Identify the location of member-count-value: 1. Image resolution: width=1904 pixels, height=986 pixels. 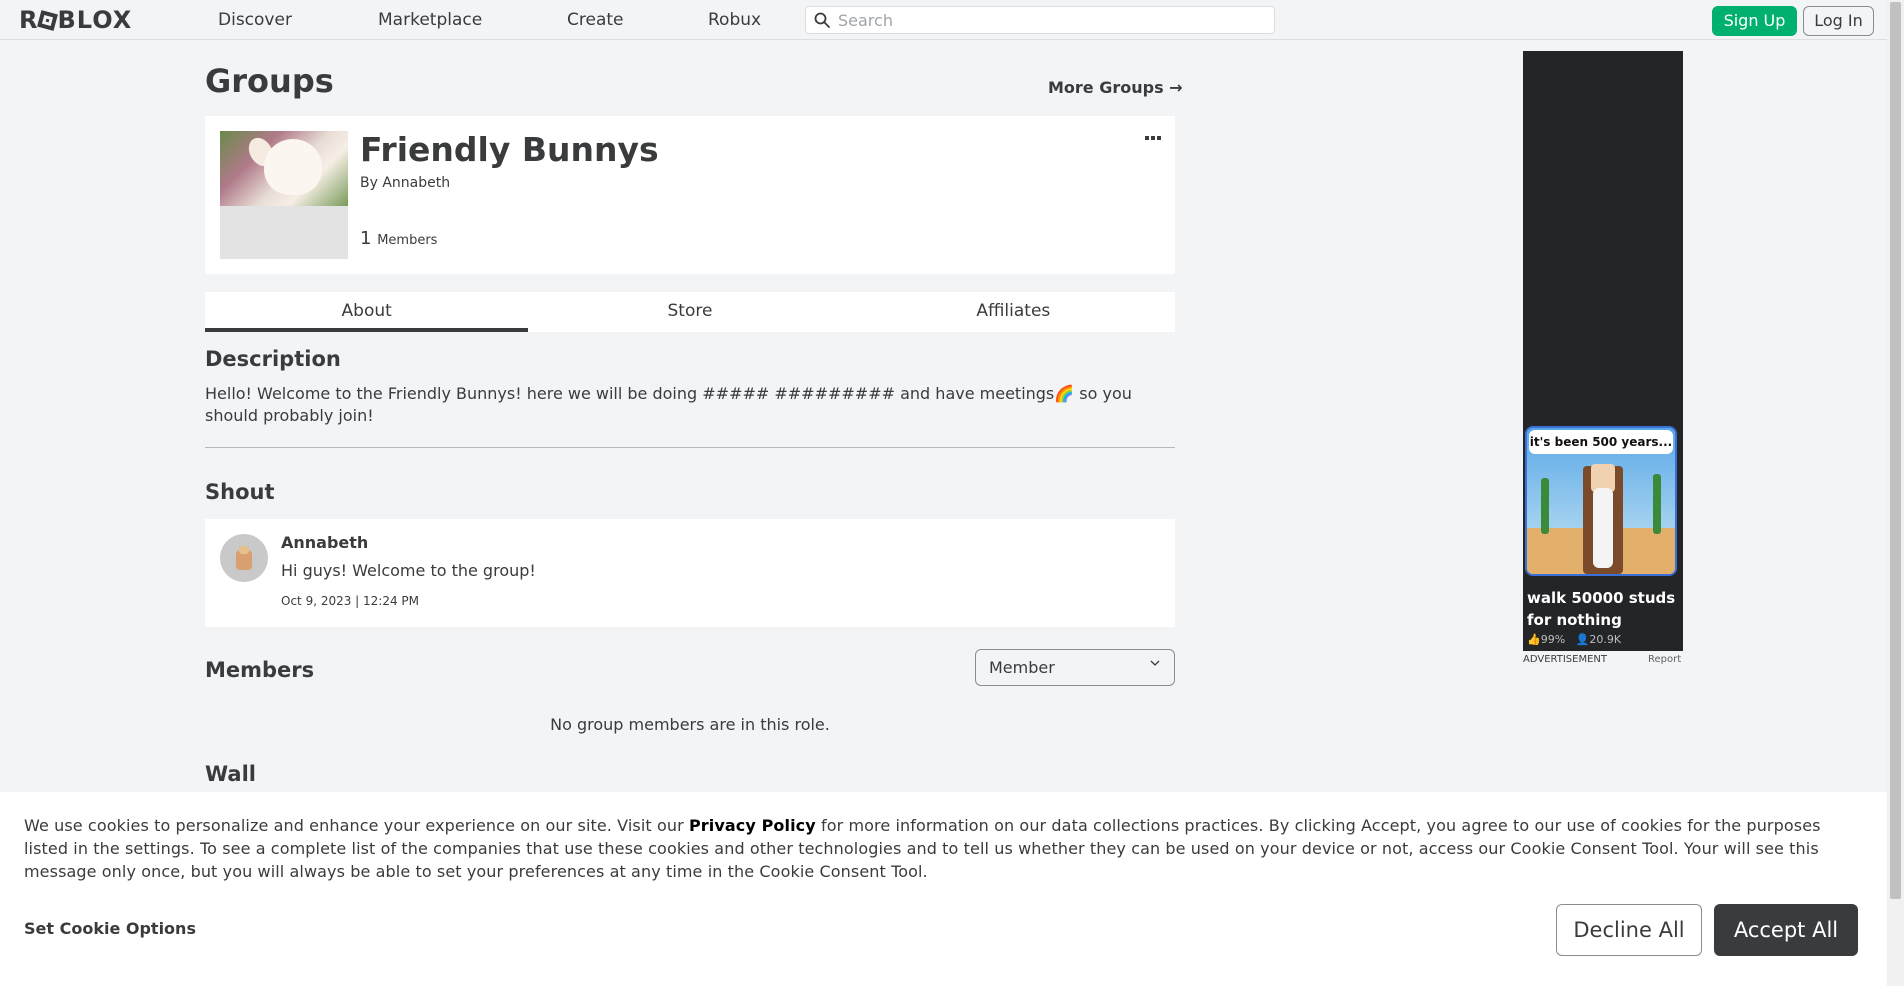
(366, 238).